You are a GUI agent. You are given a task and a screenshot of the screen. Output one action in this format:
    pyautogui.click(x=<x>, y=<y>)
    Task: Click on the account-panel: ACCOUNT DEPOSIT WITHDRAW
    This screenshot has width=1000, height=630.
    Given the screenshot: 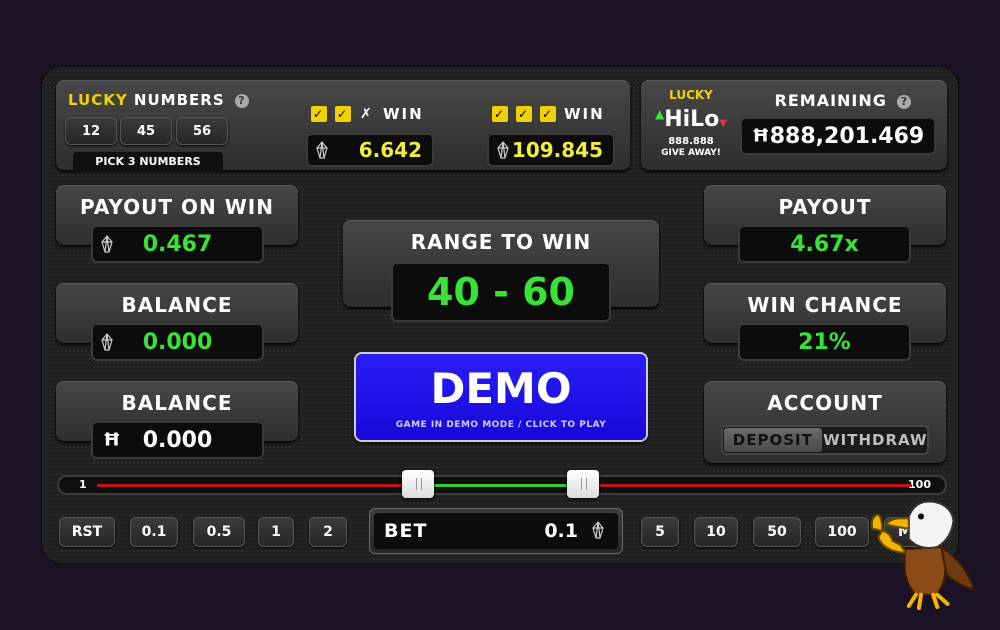 What is the action you would take?
    pyautogui.click(x=825, y=422)
    